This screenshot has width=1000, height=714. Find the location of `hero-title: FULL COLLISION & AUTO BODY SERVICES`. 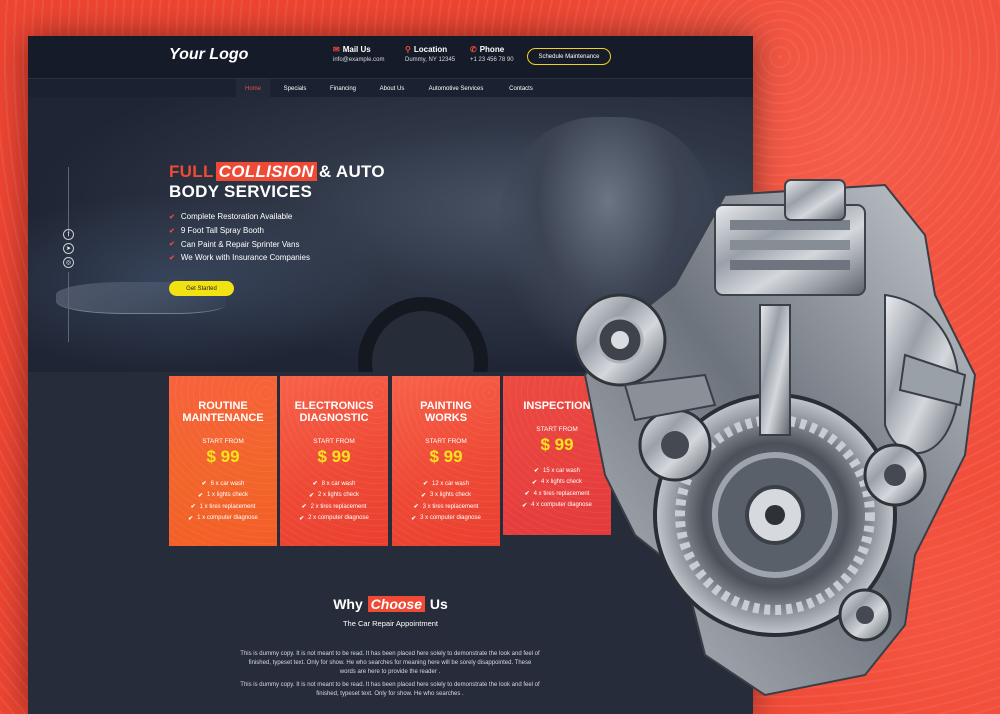

hero-title: FULL COLLISION & AUTO BODY SERVICES is located at coordinates (277, 182).